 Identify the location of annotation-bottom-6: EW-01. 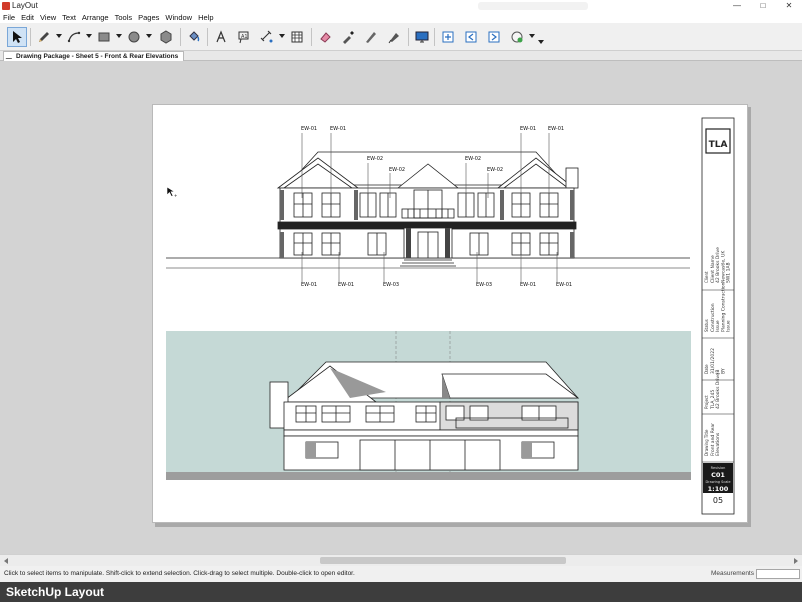
(564, 285).